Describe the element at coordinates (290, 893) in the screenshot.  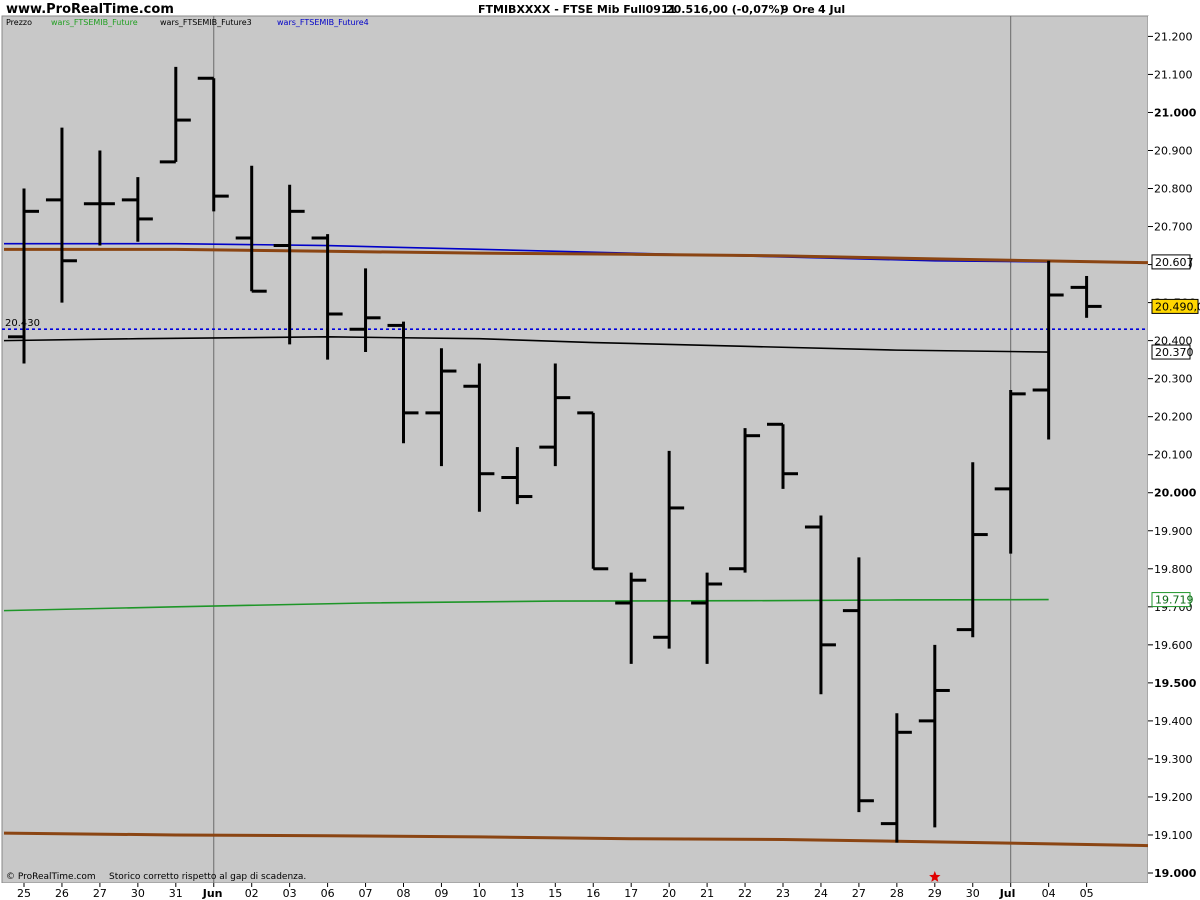
I see `x-tick-label: 03` at that location.